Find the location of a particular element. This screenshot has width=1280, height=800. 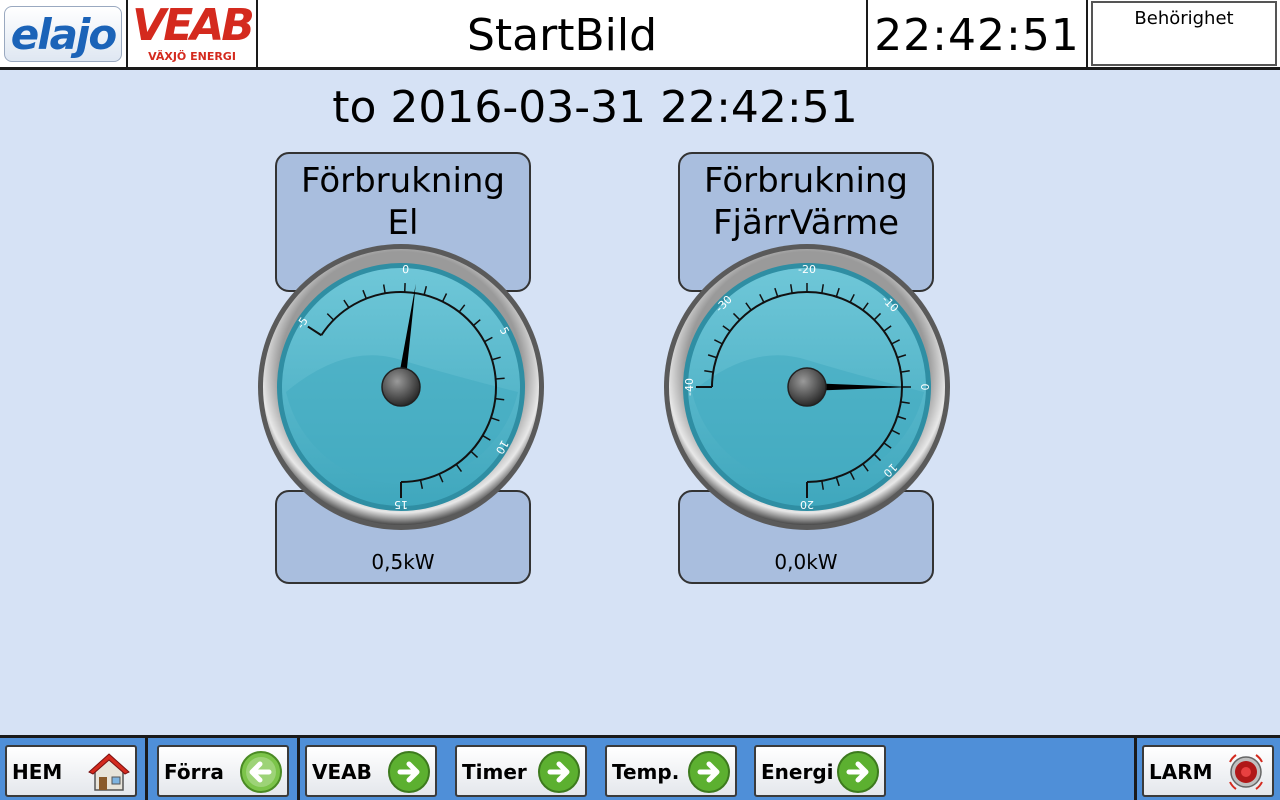

gauge-tick-label: 20 is located at coordinates (807, 504).